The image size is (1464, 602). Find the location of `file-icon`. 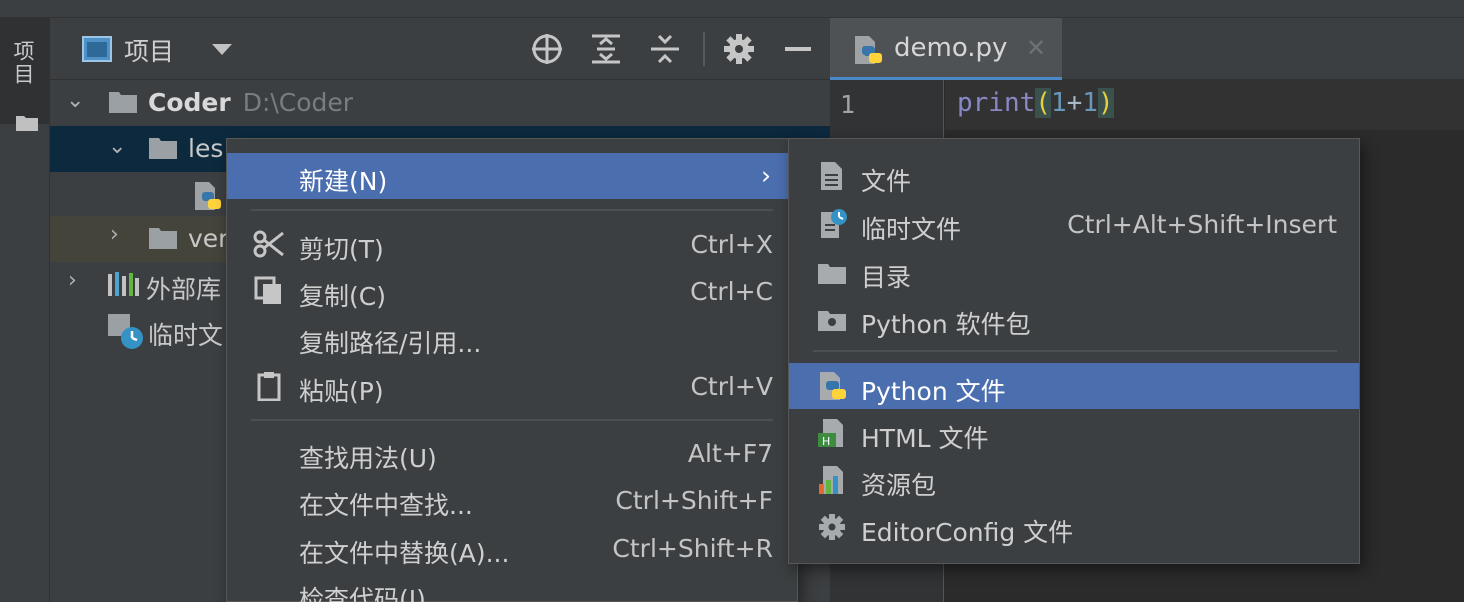

file-icon is located at coordinates (831, 176).